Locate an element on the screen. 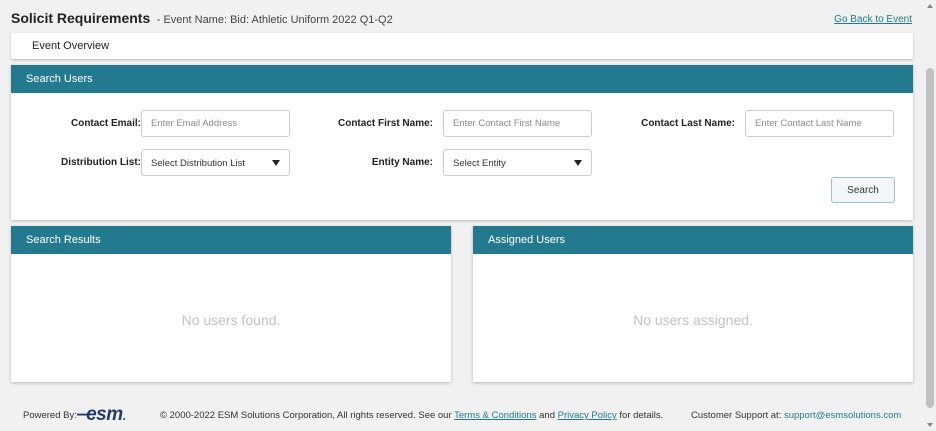 The width and height of the screenshot is (936, 431). contact-last-name-input is located at coordinates (819, 123).